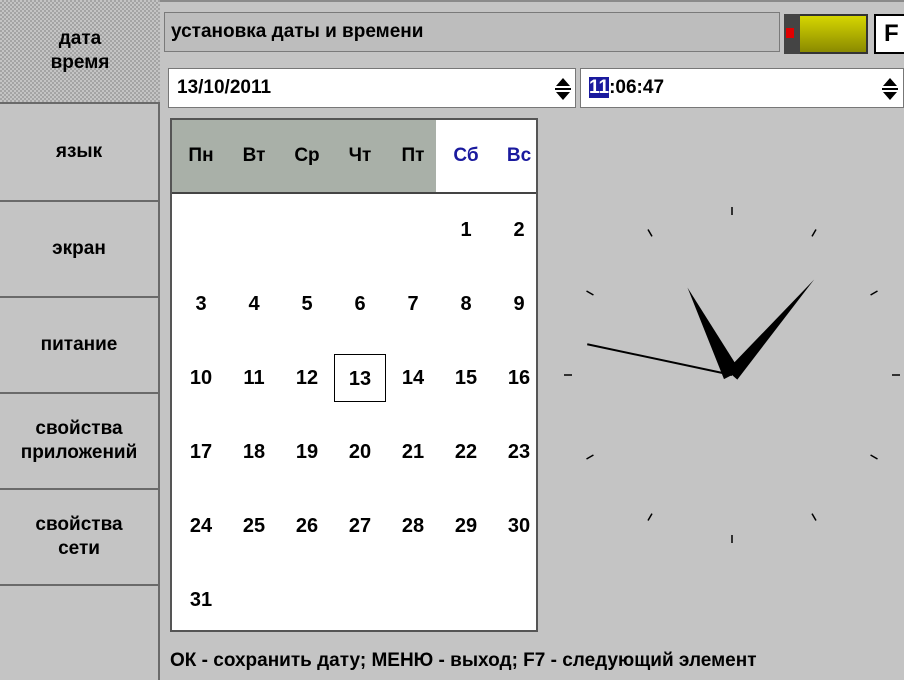 This screenshot has width=904, height=680. What do you see at coordinates (466, 155) in the screenshot?
I see `weekday-label: Сб` at bounding box center [466, 155].